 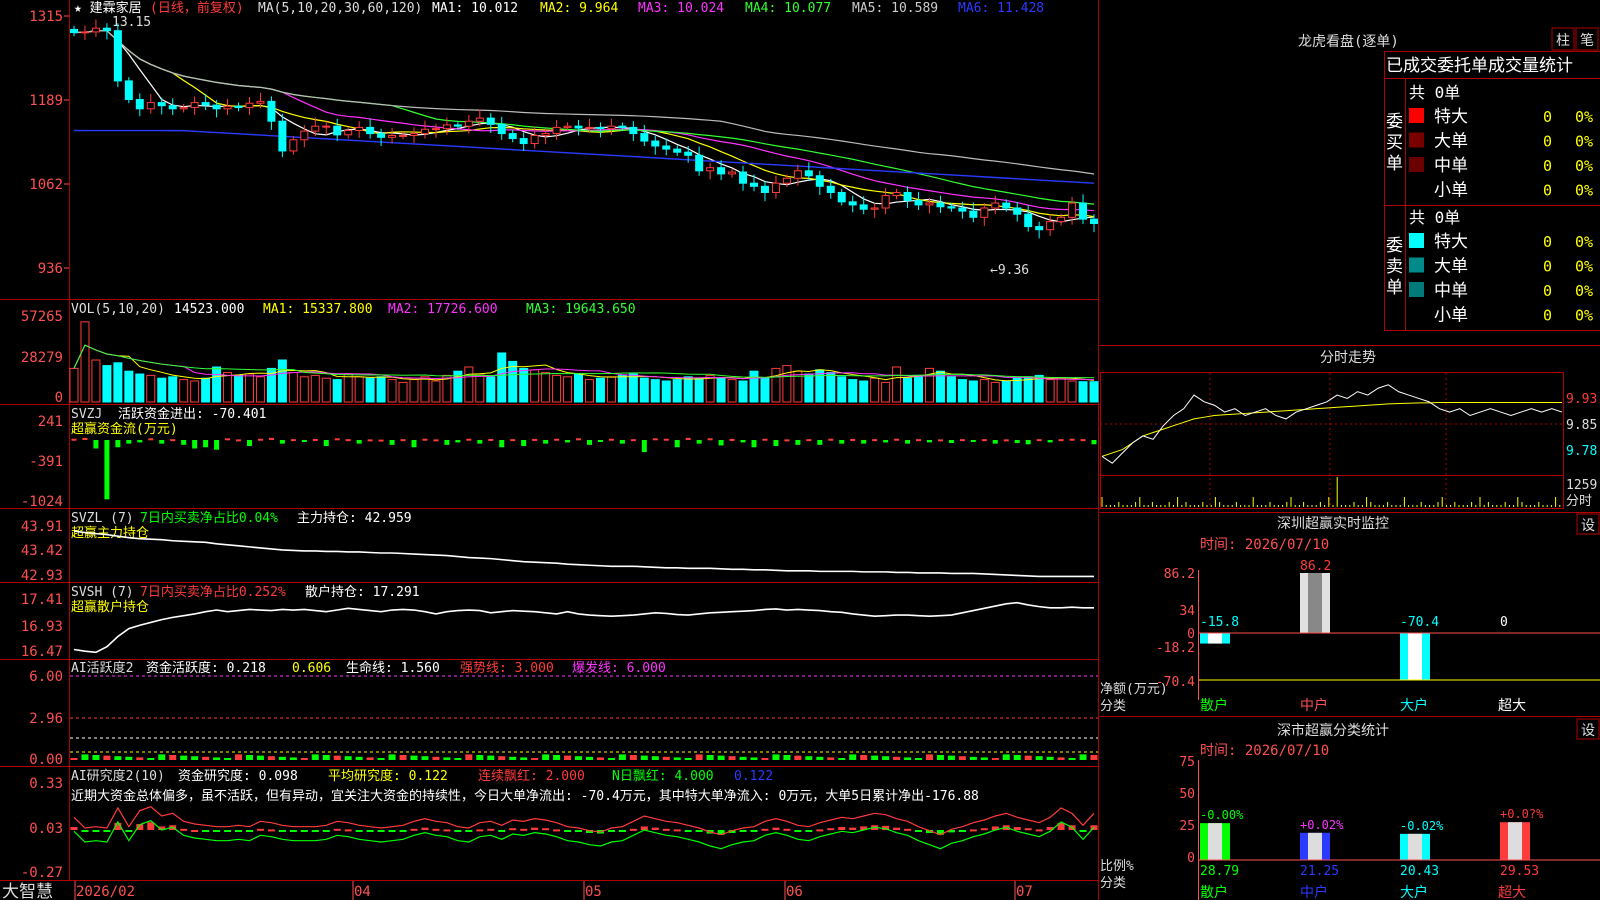 I want to click on vol-ma3: MA3: 19643.650, so click(x=581, y=309).